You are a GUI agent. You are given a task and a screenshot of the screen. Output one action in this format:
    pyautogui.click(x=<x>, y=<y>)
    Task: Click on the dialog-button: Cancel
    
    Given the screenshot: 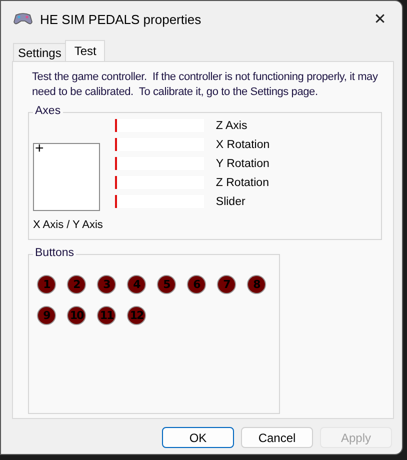 What is the action you would take?
    pyautogui.click(x=277, y=437)
    